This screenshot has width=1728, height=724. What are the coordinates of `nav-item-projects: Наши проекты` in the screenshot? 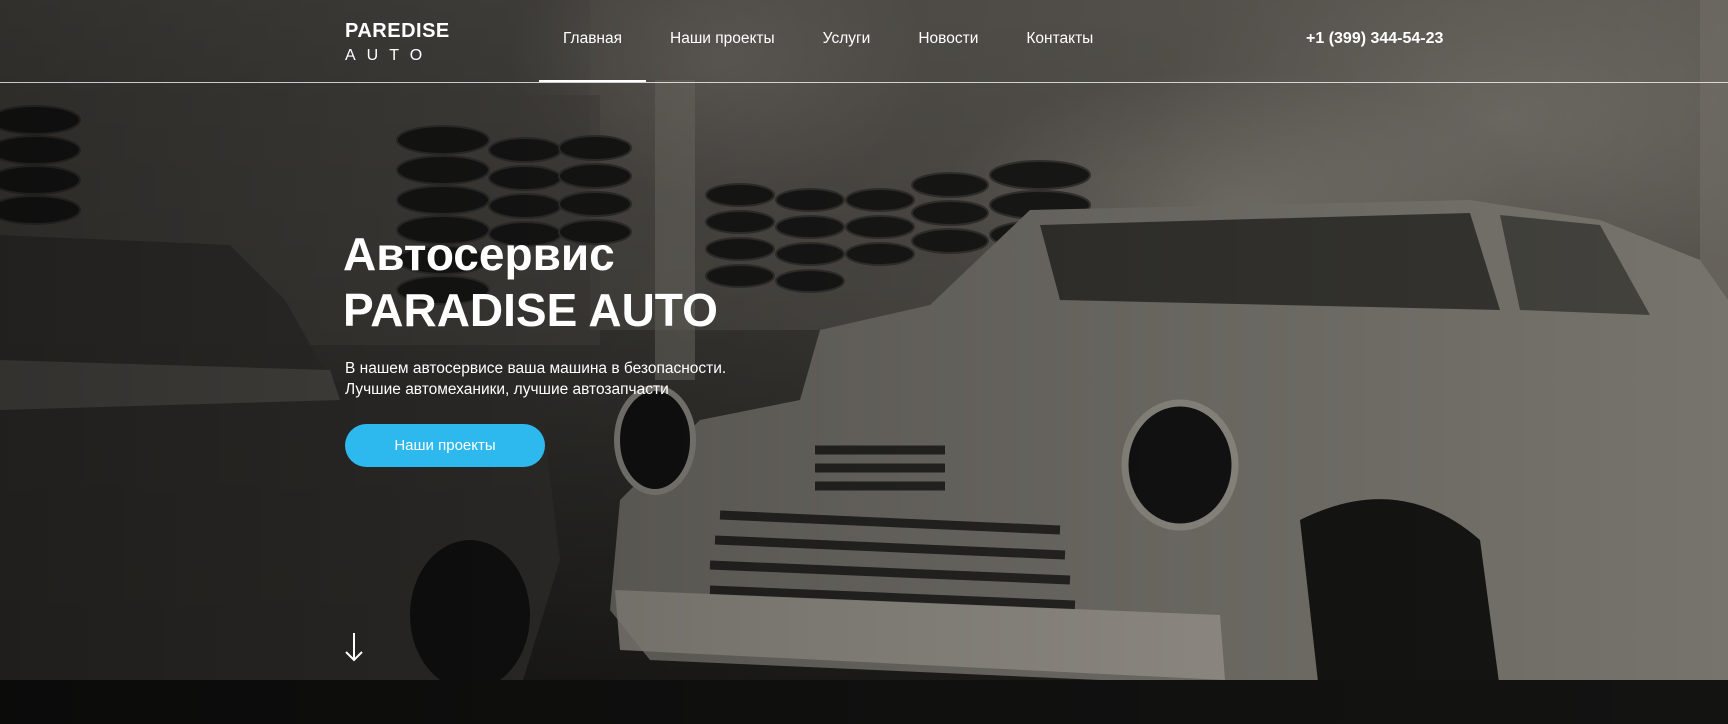 It's located at (722, 39).